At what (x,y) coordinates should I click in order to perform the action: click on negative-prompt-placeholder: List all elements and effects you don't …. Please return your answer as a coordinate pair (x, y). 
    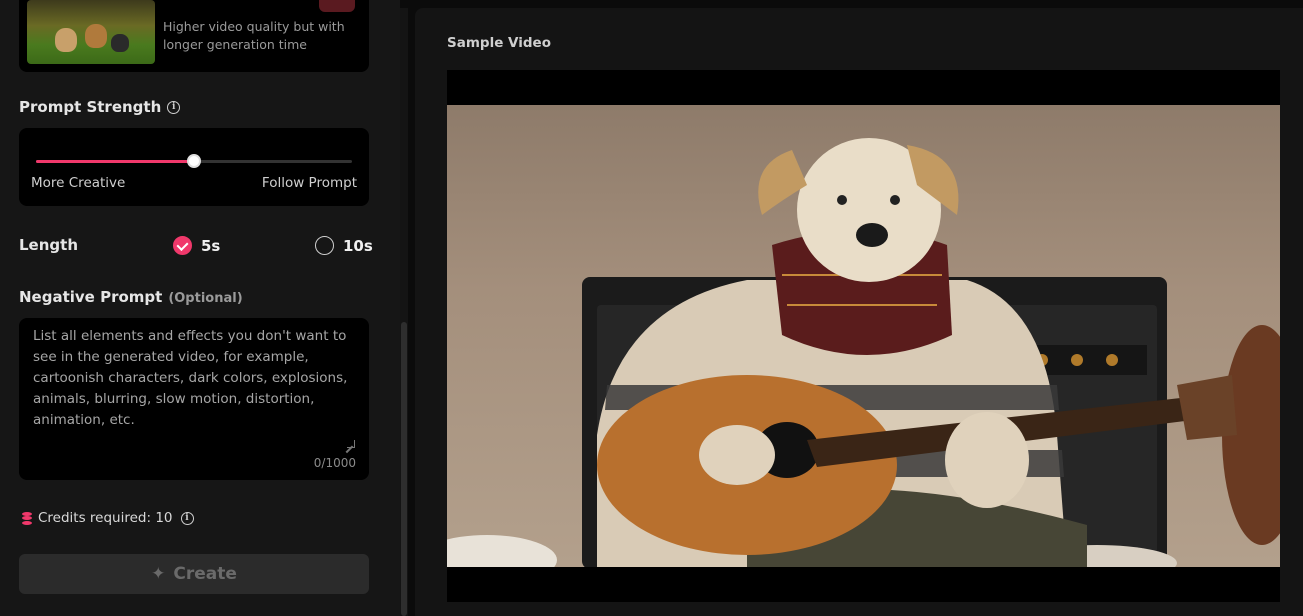
    Looking at the image, I should click on (190, 378).